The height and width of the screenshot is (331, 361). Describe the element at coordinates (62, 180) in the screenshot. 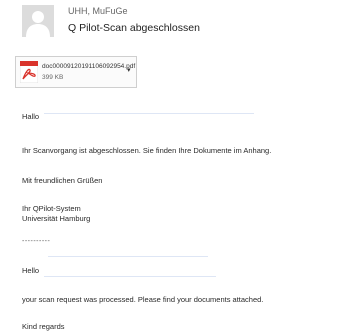

I see `closing-de: Mit freundlichen Grüßen` at that location.